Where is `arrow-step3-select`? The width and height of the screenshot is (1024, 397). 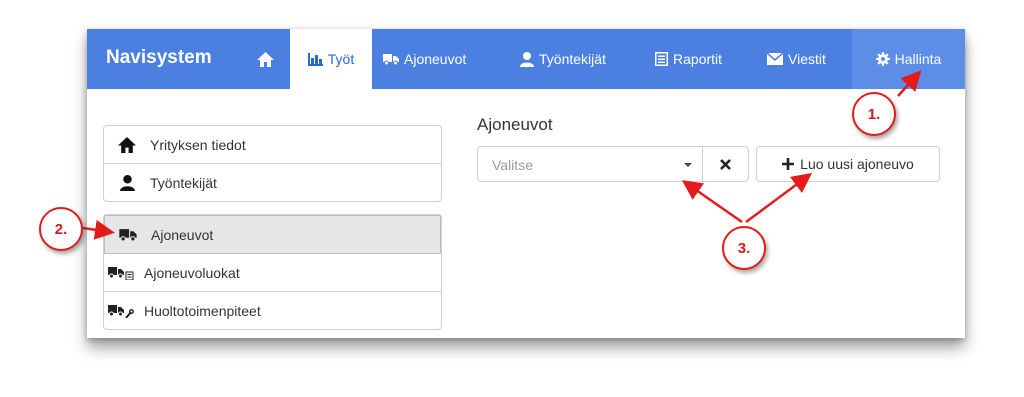
arrow-step3-select is located at coordinates (712, 202).